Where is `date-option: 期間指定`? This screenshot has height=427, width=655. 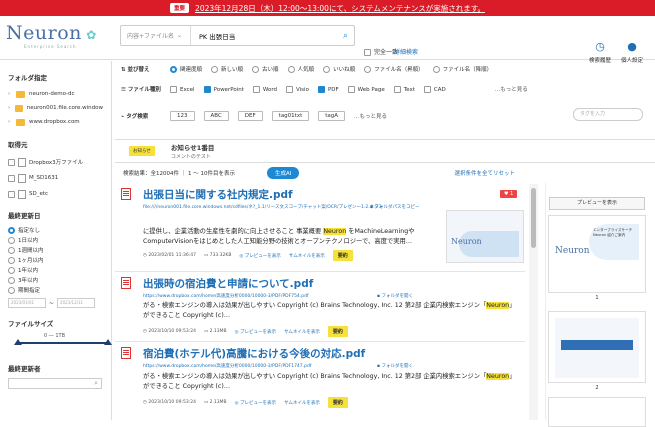 date-option: 期間指定 is located at coordinates (55, 290).